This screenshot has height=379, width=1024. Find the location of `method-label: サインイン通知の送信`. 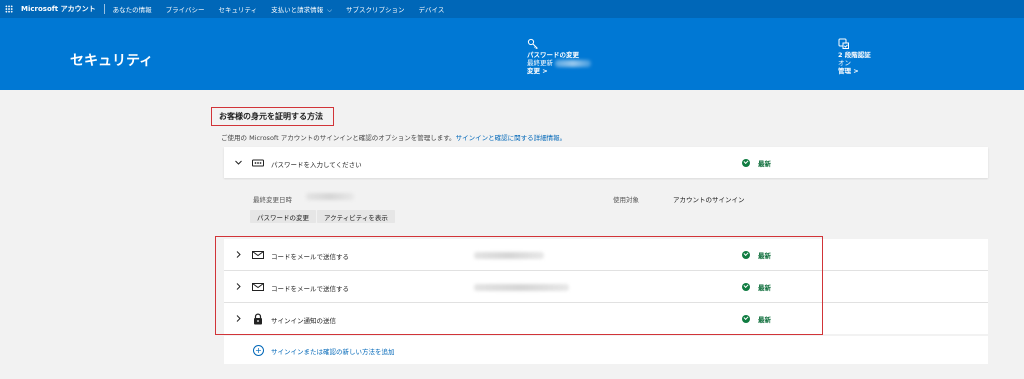

method-label: サインイン通知の送信 is located at coordinates (303, 321).